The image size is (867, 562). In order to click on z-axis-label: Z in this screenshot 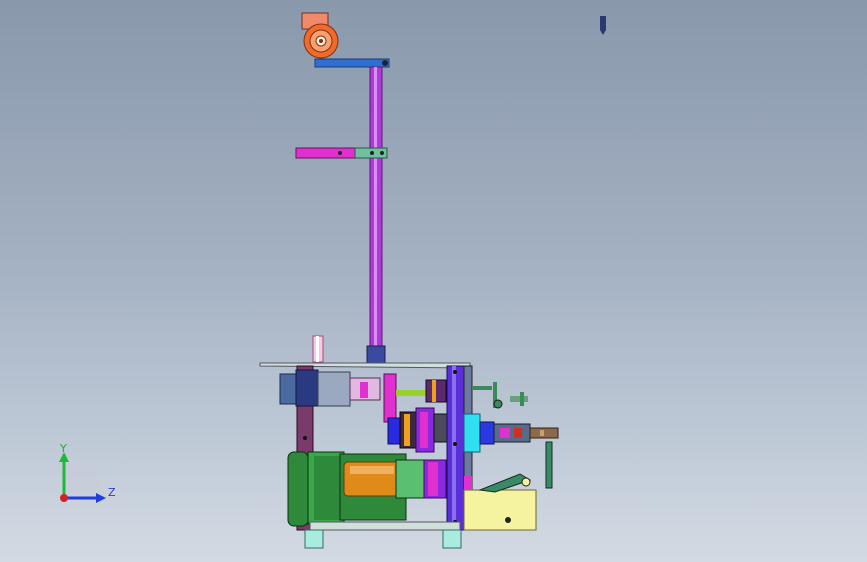, I will do `click(112, 492)`.